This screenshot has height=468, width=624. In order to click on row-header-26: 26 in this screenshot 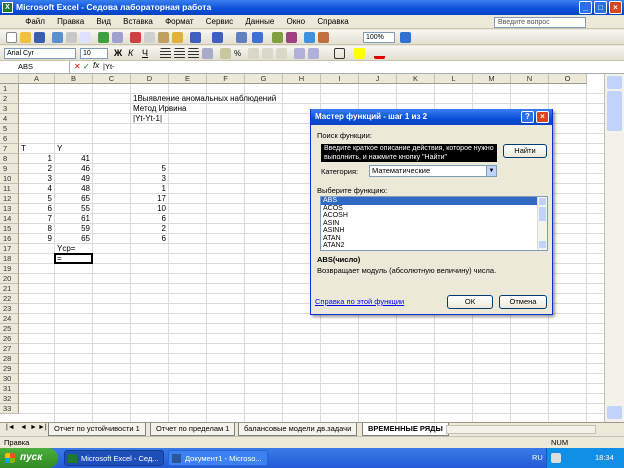, I will do `click(9, 339)`.